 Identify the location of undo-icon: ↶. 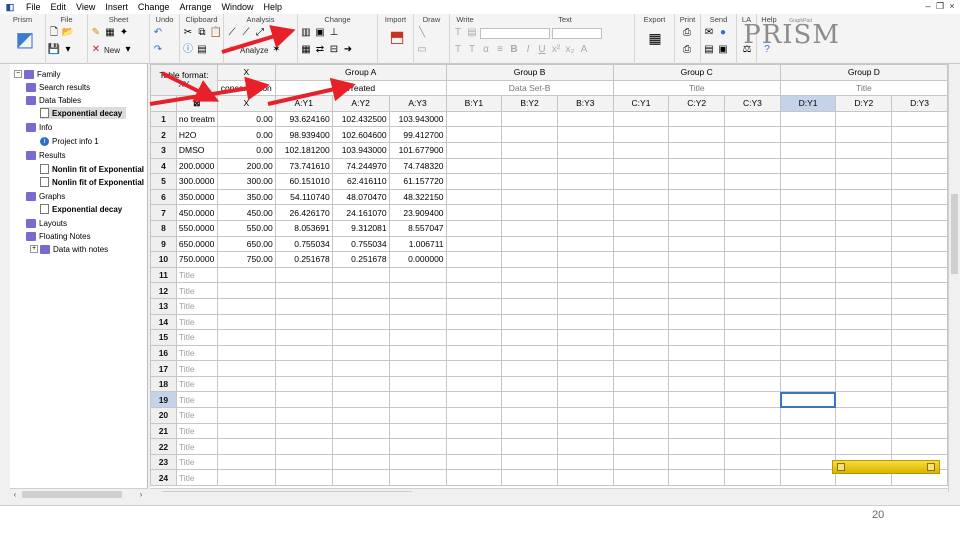
(158, 33).